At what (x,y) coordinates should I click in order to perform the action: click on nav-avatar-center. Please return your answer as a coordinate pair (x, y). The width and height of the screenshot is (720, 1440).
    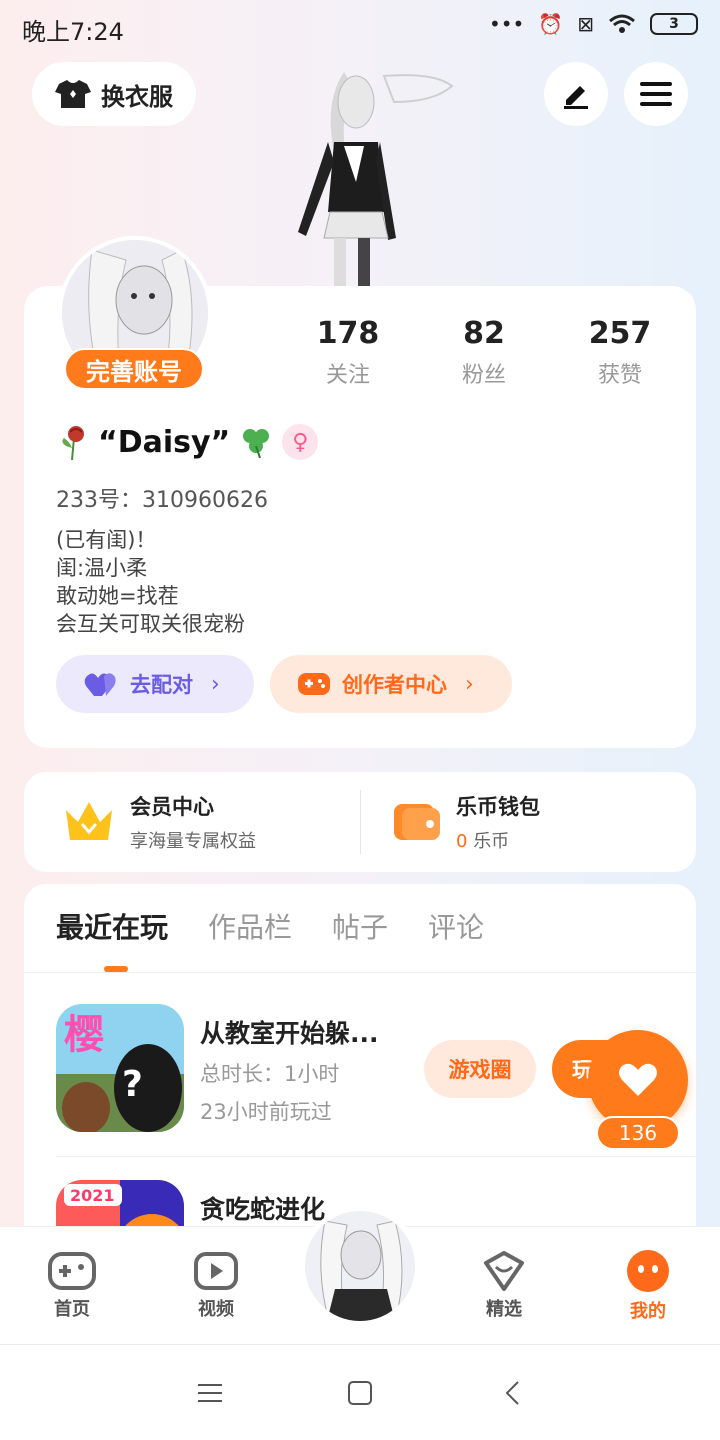
    Looking at the image, I should click on (360, 1266).